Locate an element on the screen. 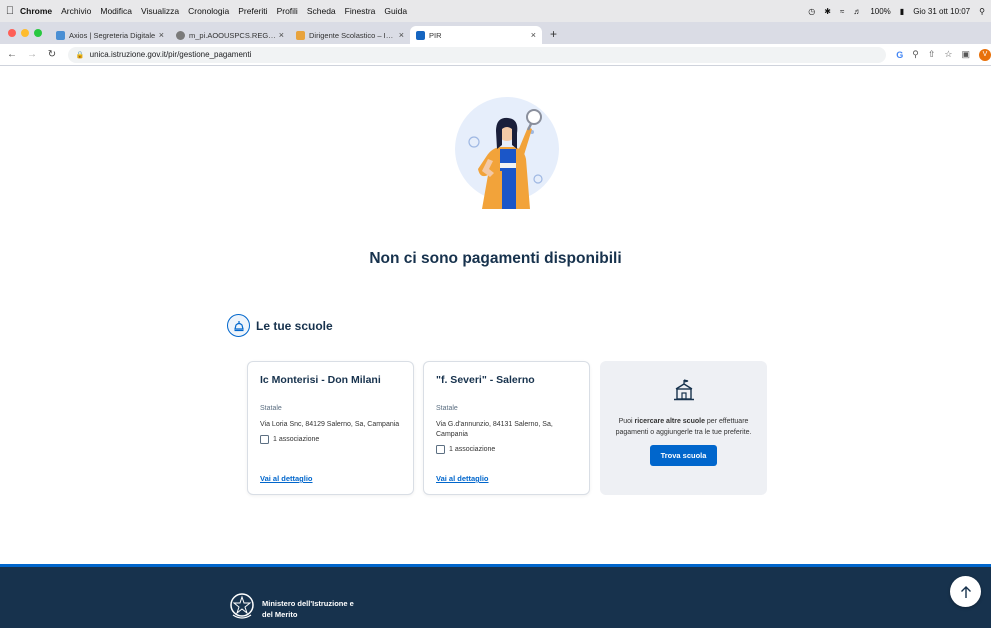  find-school-button: Trova scuola is located at coordinates (683, 455).